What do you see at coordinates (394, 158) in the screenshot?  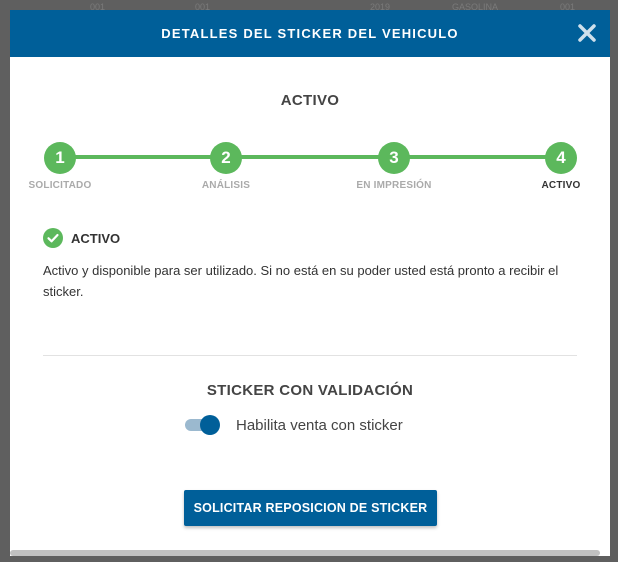 I see `step-number: 3` at bounding box center [394, 158].